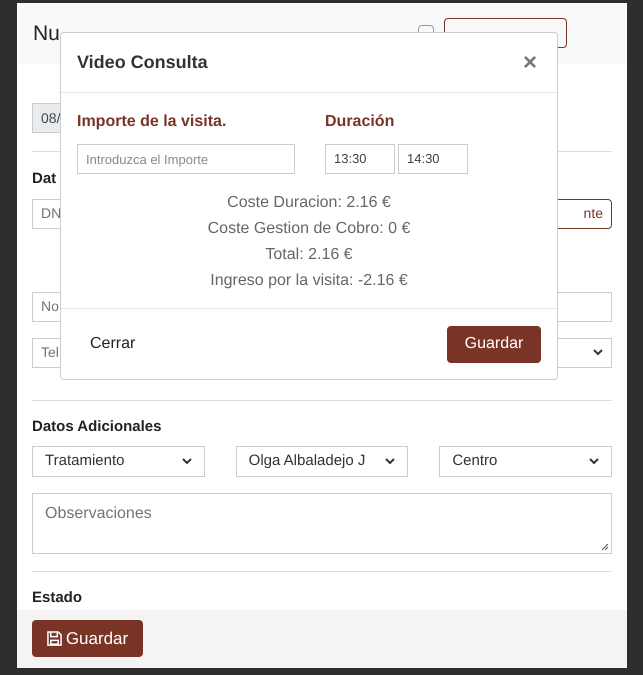  I want to click on summary-line: Total: 2.16 €, so click(309, 255).